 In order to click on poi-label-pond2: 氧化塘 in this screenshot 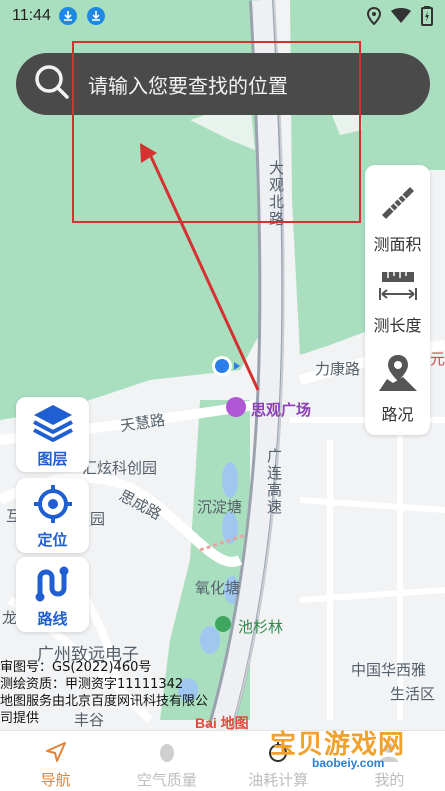, I will do `click(218, 588)`.